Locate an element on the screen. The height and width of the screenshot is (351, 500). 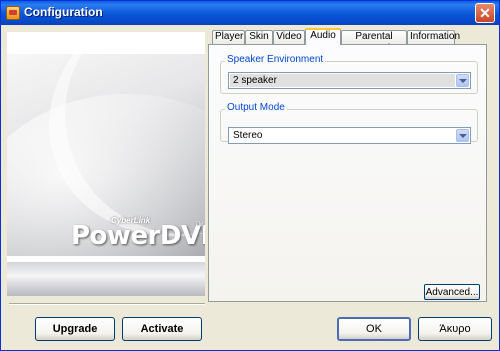
tab-player: Player is located at coordinates (228, 37).